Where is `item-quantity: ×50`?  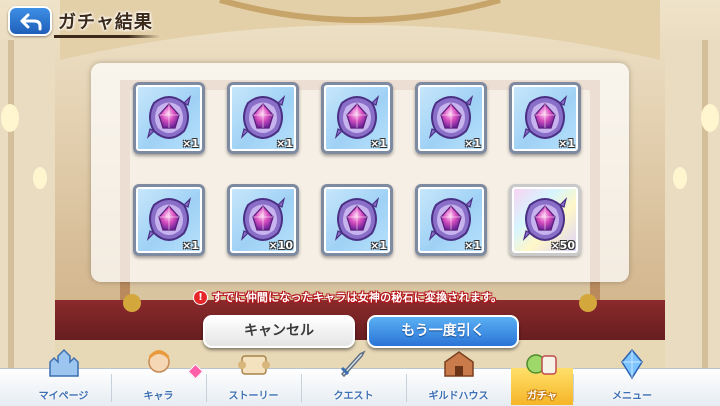
item-quantity: ×50 is located at coordinates (562, 245).